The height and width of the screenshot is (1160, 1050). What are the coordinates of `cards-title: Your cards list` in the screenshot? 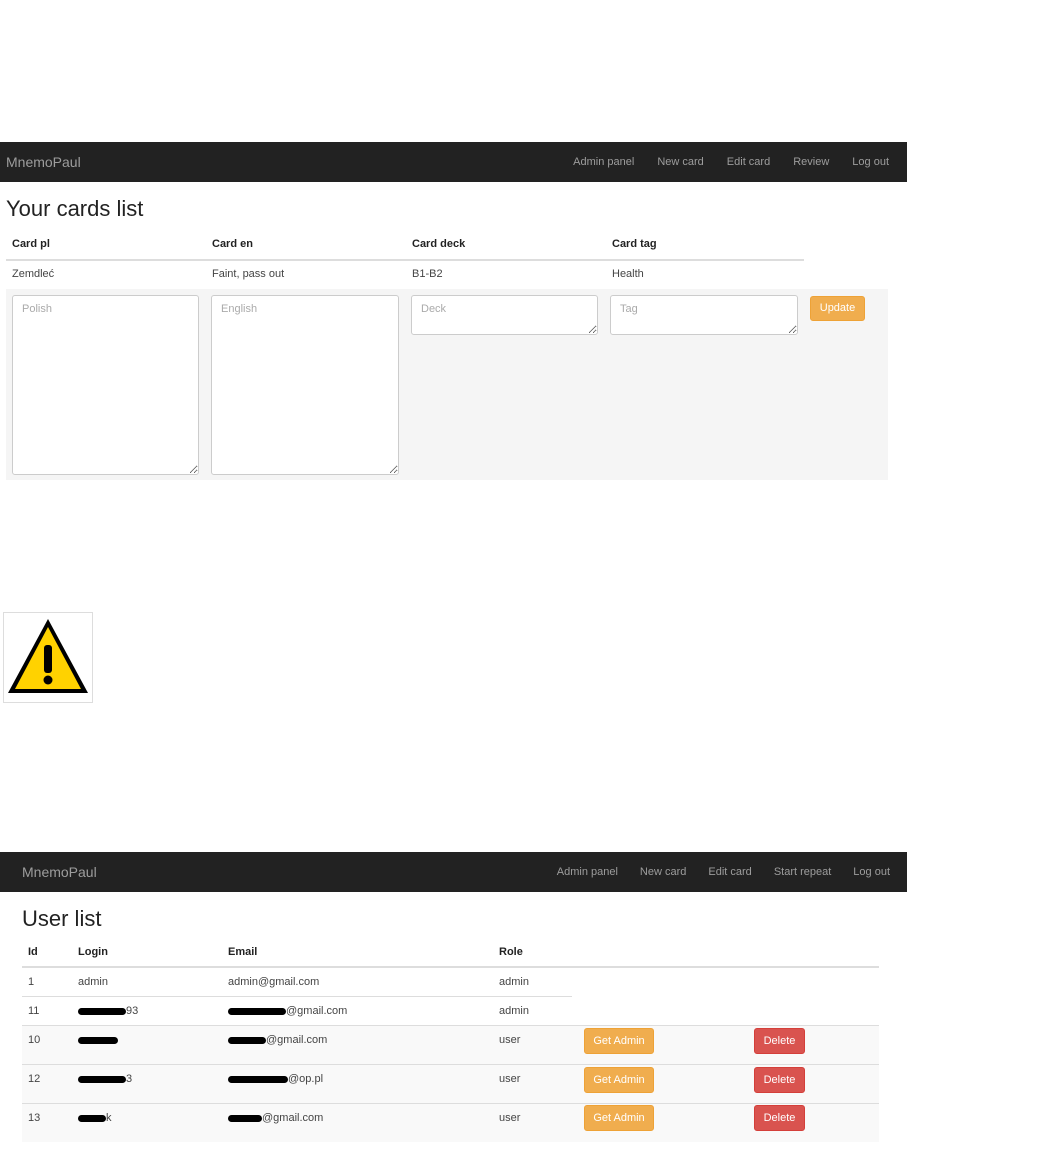 It's located at (75, 208).